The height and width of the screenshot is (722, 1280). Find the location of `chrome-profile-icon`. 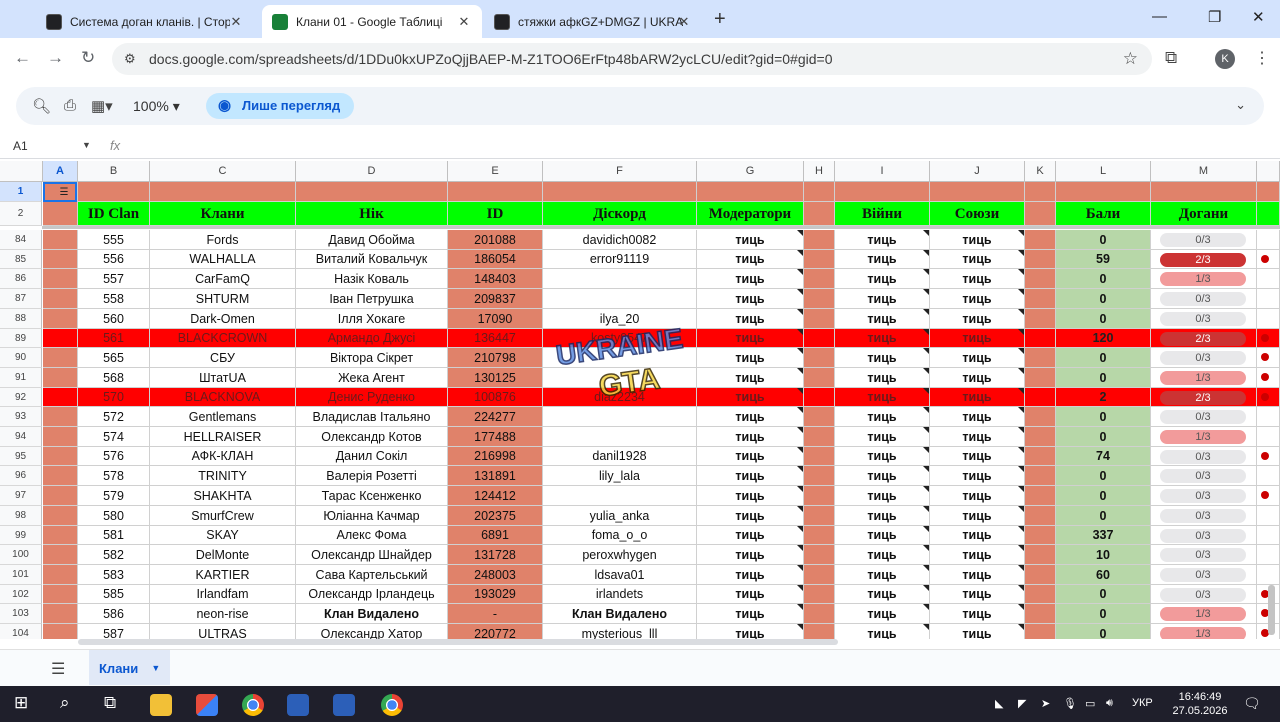

chrome-profile-icon is located at coordinates (392, 705).